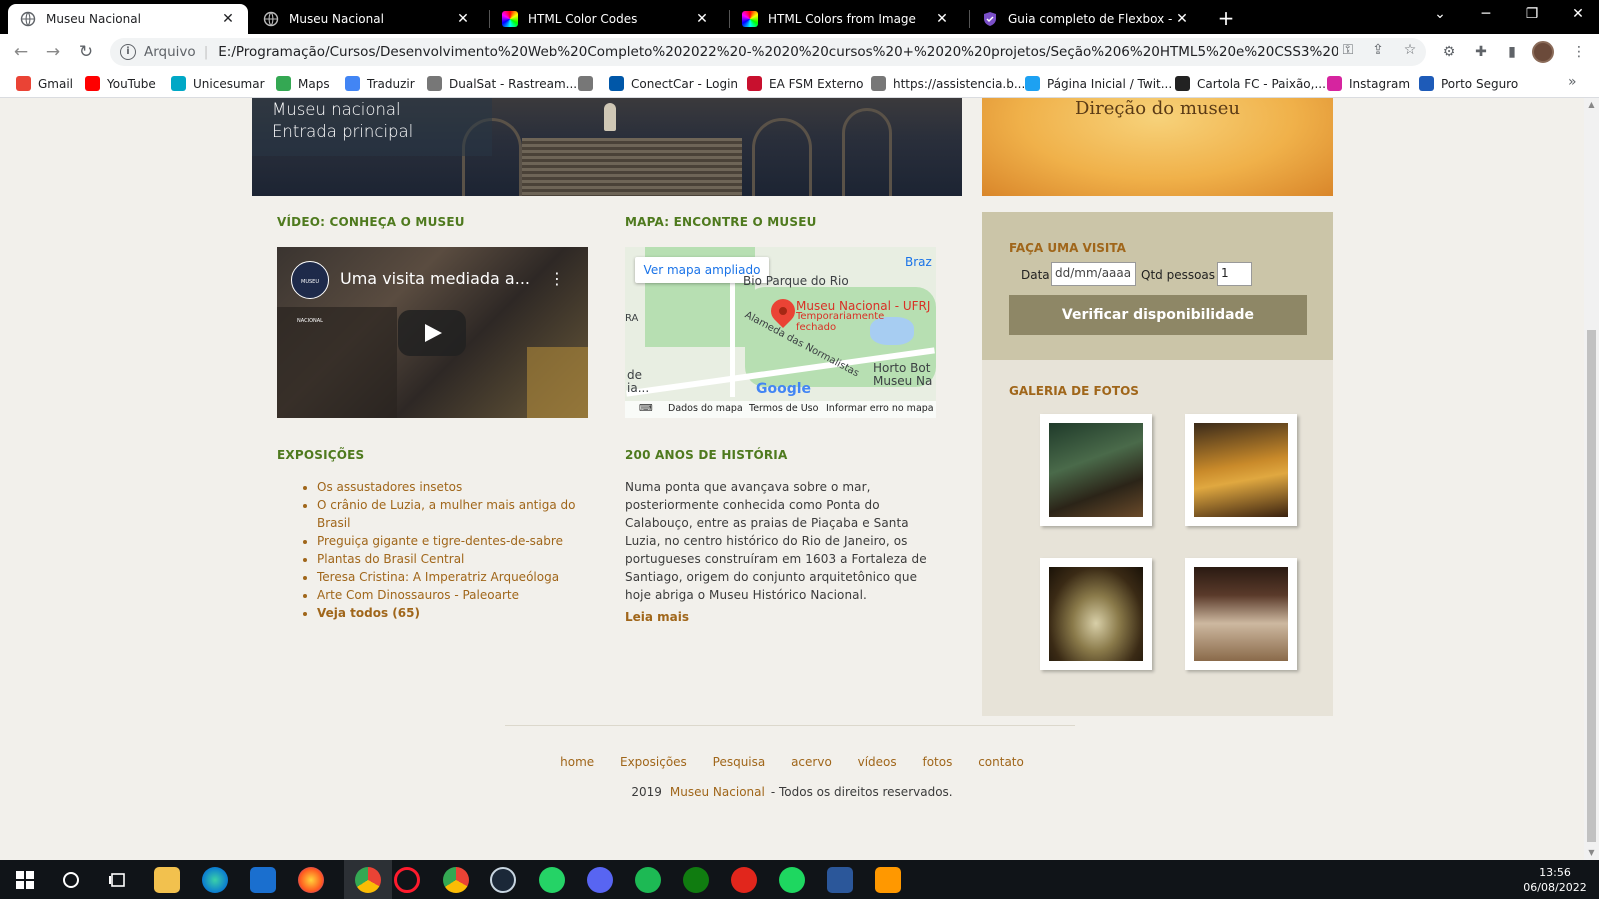 The height and width of the screenshot is (899, 1599). What do you see at coordinates (648, 880) in the screenshot?
I see `spotify-icon` at bounding box center [648, 880].